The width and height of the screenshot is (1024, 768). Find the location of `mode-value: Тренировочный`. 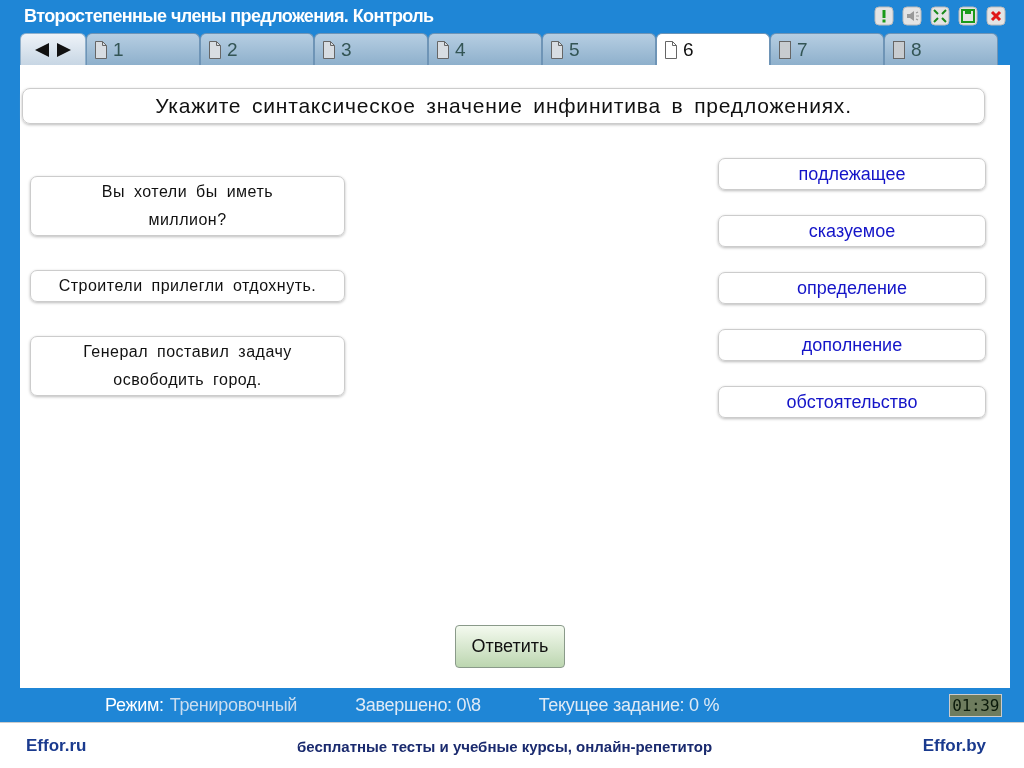

mode-value: Тренировочный is located at coordinates (233, 705).